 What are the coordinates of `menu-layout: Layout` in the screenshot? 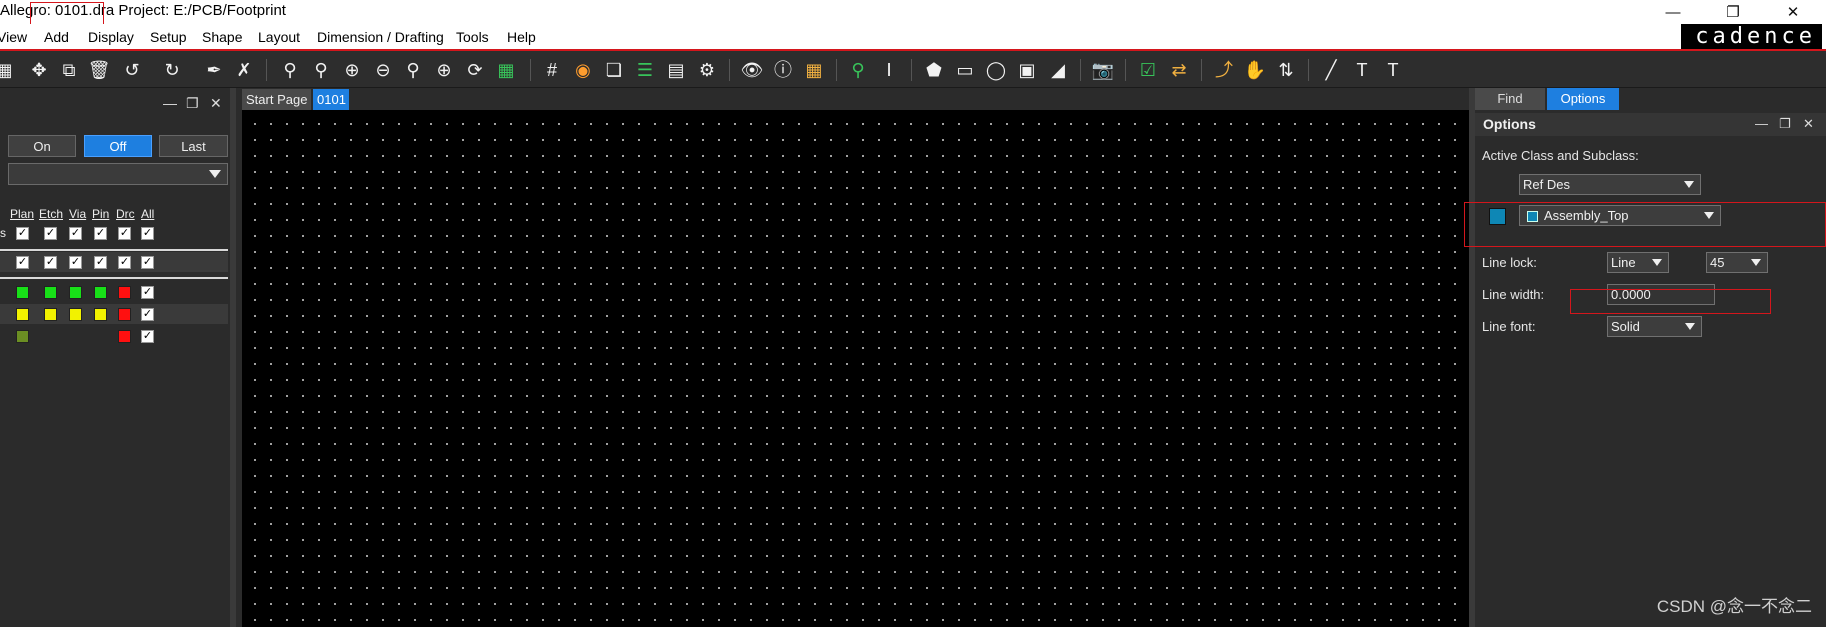 It's located at (279, 37).